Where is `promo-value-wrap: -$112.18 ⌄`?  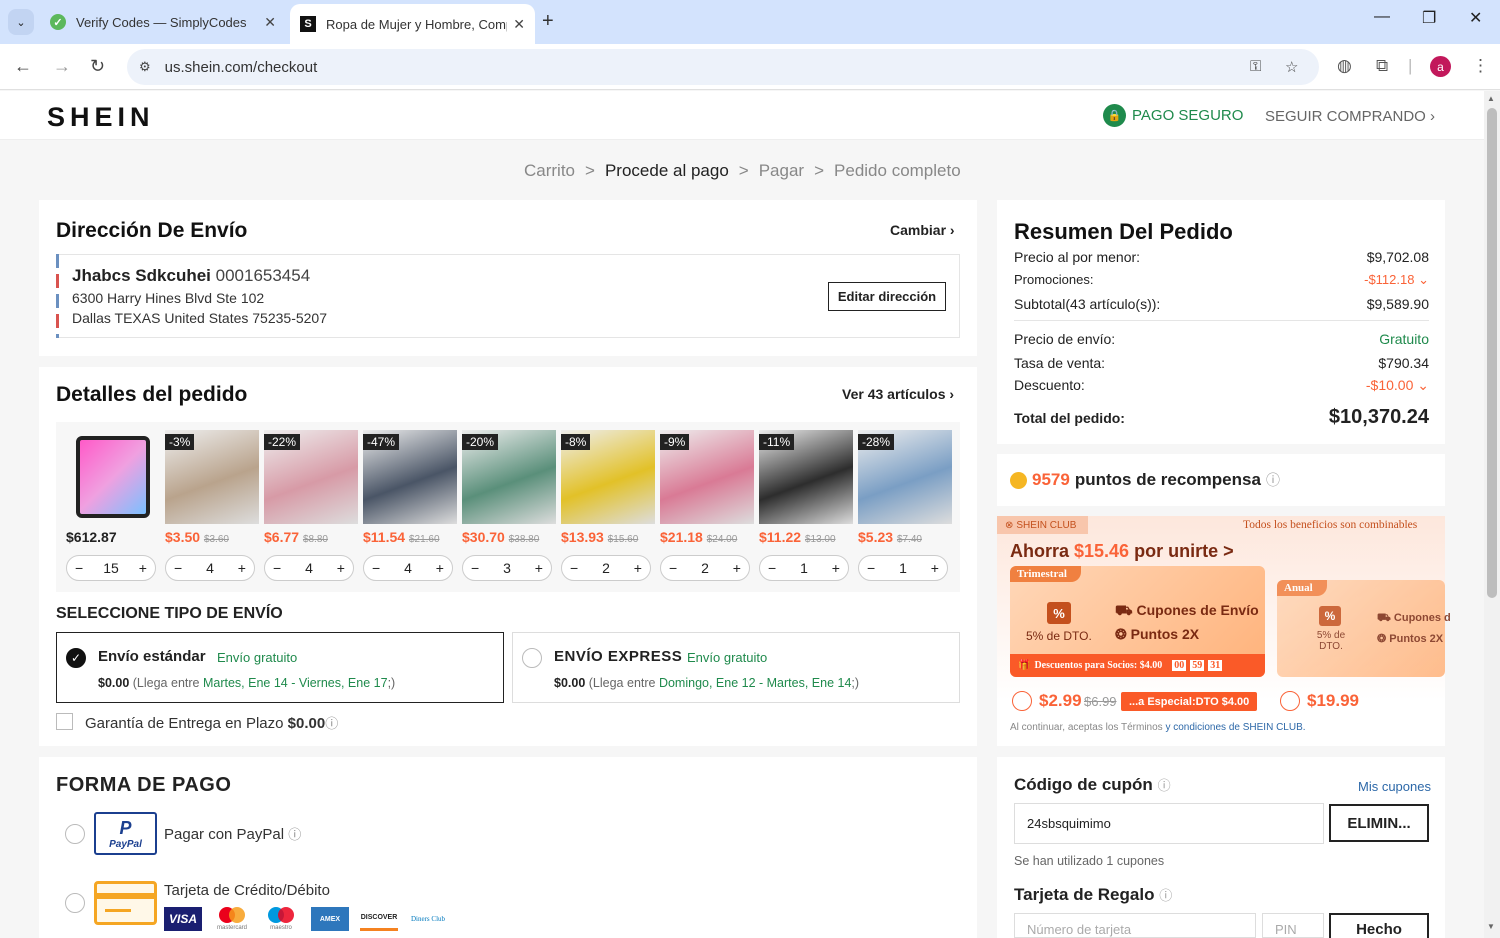 promo-value-wrap: -$112.18 ⌄ is located at coordinates (1396, 280).